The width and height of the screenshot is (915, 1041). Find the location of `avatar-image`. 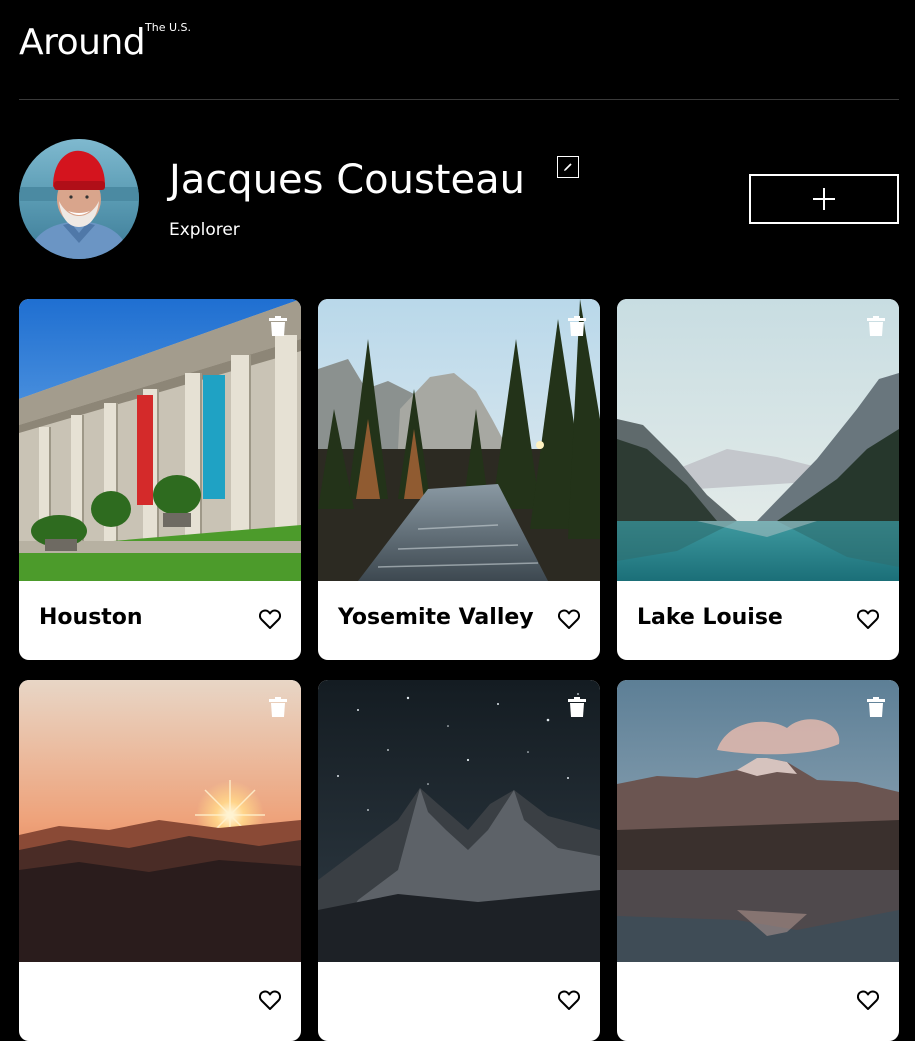

avatar-image is located at coordinates (79, 199).